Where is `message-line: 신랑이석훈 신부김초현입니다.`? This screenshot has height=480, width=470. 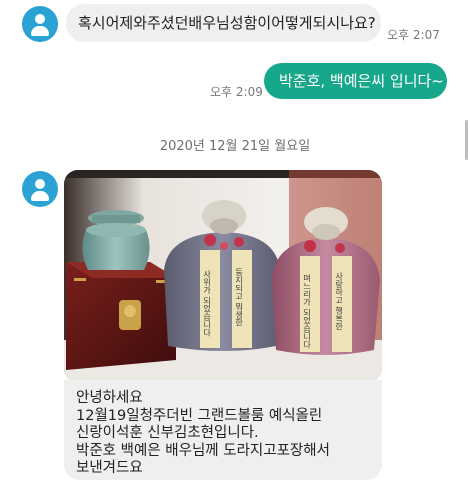 message-line: 신랑이석훈 신부김초현입니다. is located at coordinates (167, 433).